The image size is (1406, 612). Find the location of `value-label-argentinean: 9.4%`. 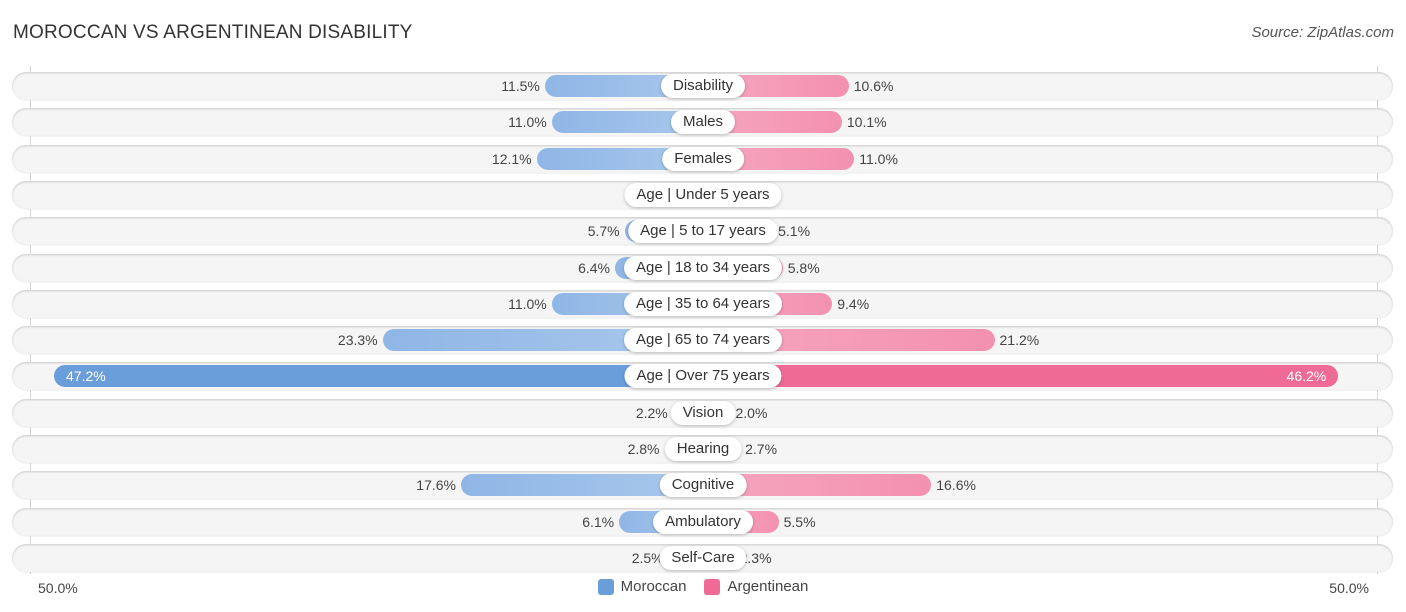

value-label-argentinean: 9.4% is located at coordinates (853, 303).